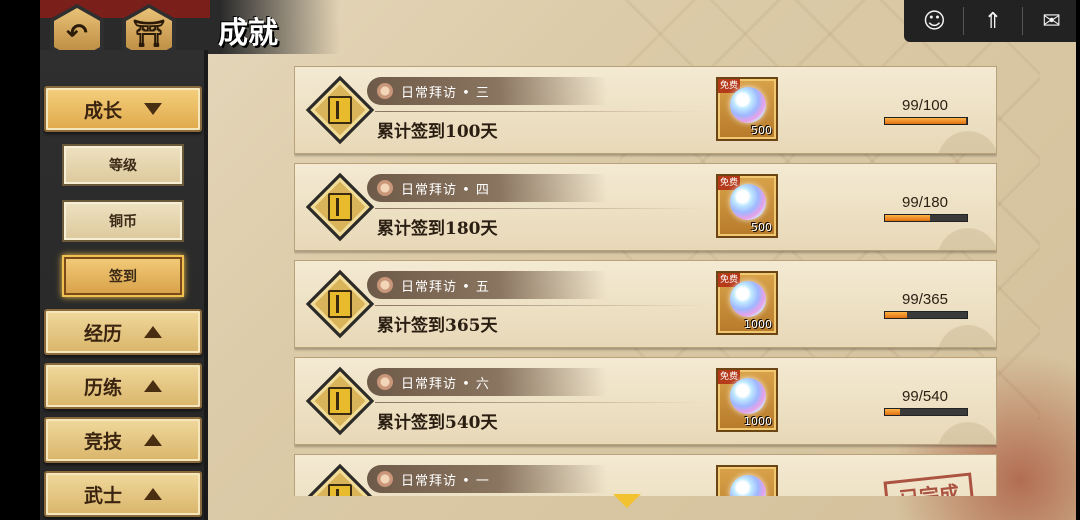 The image size is (1080, 520). What do you see at coordinates (437, 423) in the screenshot?
I see `achievement-desc: 累计签到540天` at bounding box center [437, 423].